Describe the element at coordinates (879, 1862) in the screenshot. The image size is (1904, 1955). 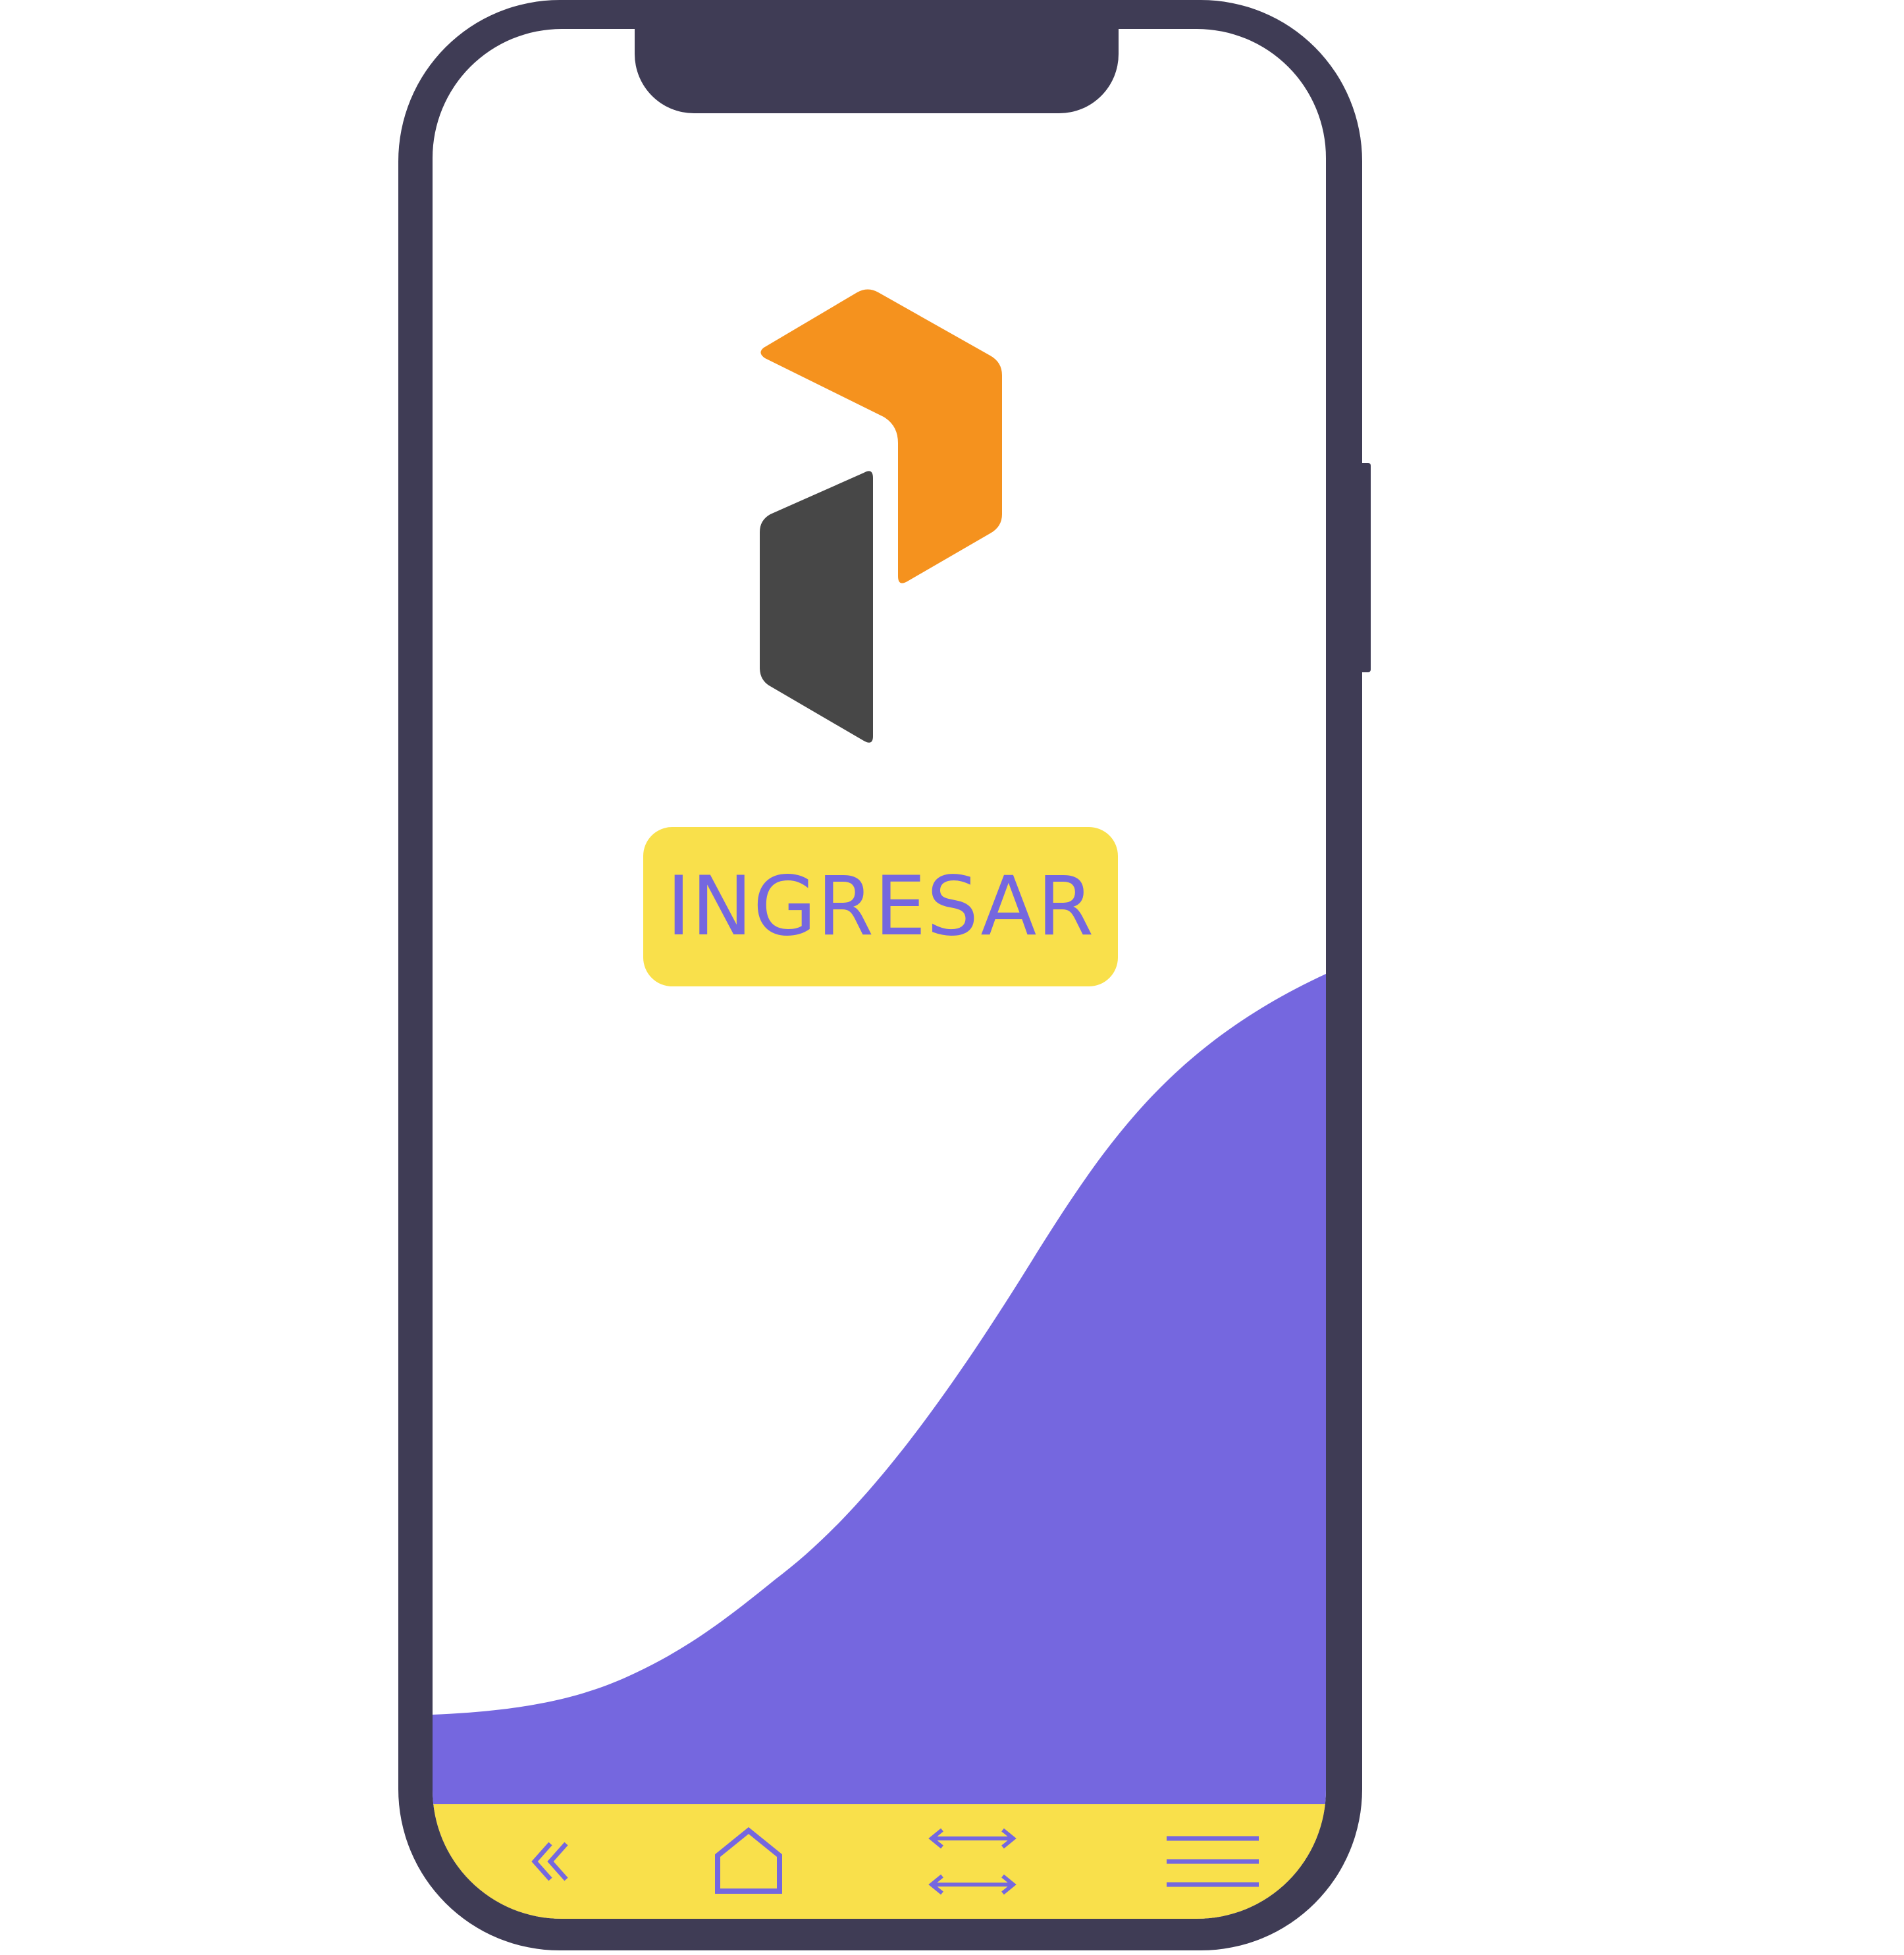
I see `bottom-nav-bar` at that location.